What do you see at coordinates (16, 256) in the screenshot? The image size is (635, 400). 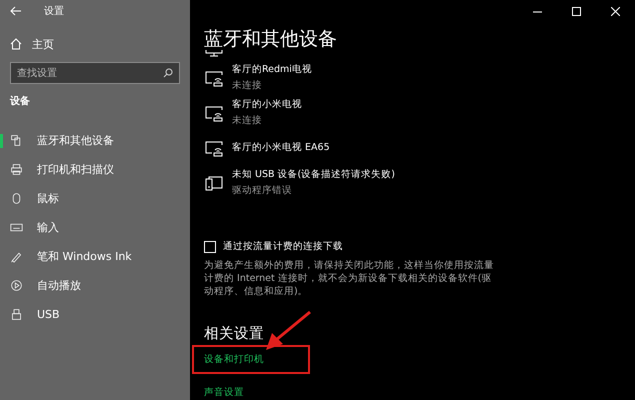 I see `pen-icon` at bounding box center [16, 256].